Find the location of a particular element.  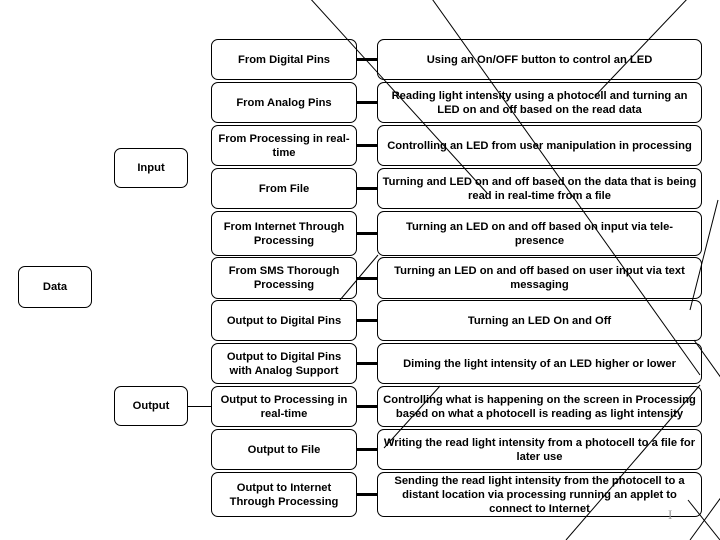

node-method-label-6: Output to Digital Pins is located at coordinates (284, 320).